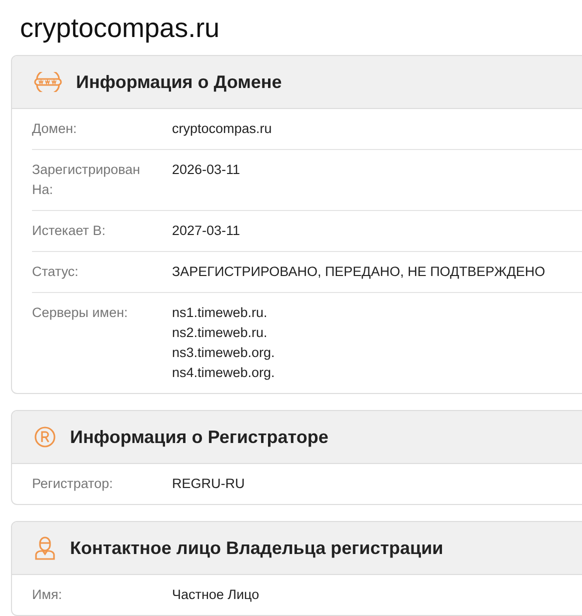  What do you see at coordinates (45, 437) in the screenshot?
I see `registered-mark-icon` at bounding box center [45, 437].